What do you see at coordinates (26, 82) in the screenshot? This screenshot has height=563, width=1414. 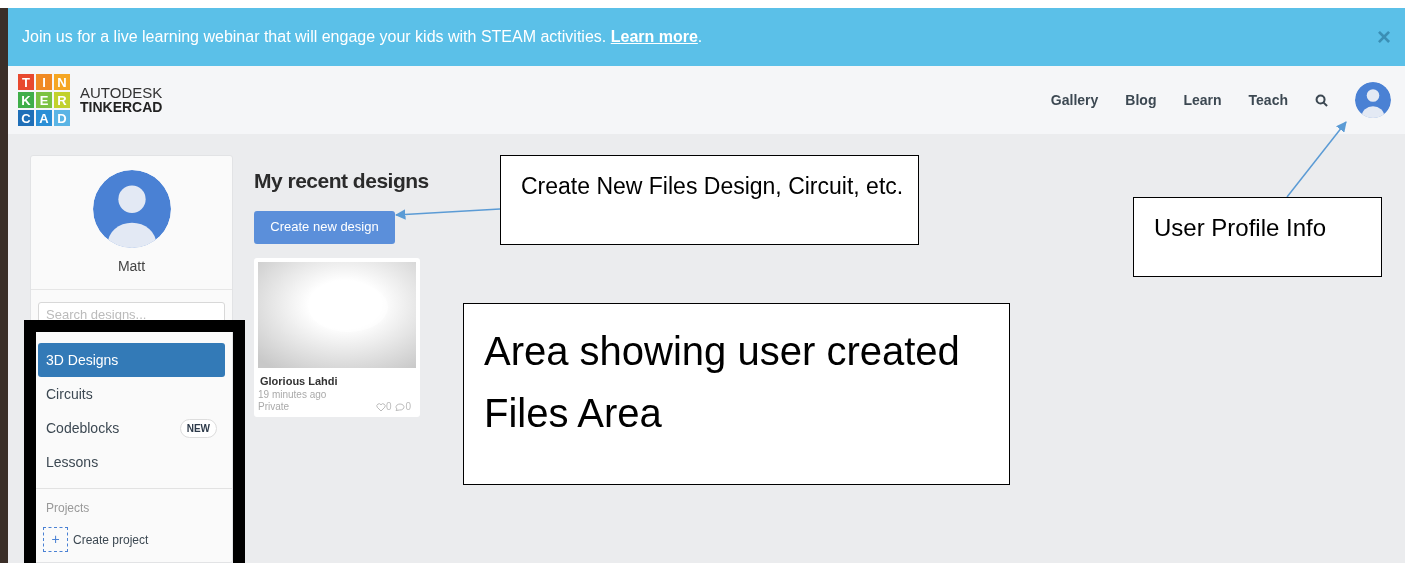 I see `logo-tile: T` at bounding box center [26, 82].